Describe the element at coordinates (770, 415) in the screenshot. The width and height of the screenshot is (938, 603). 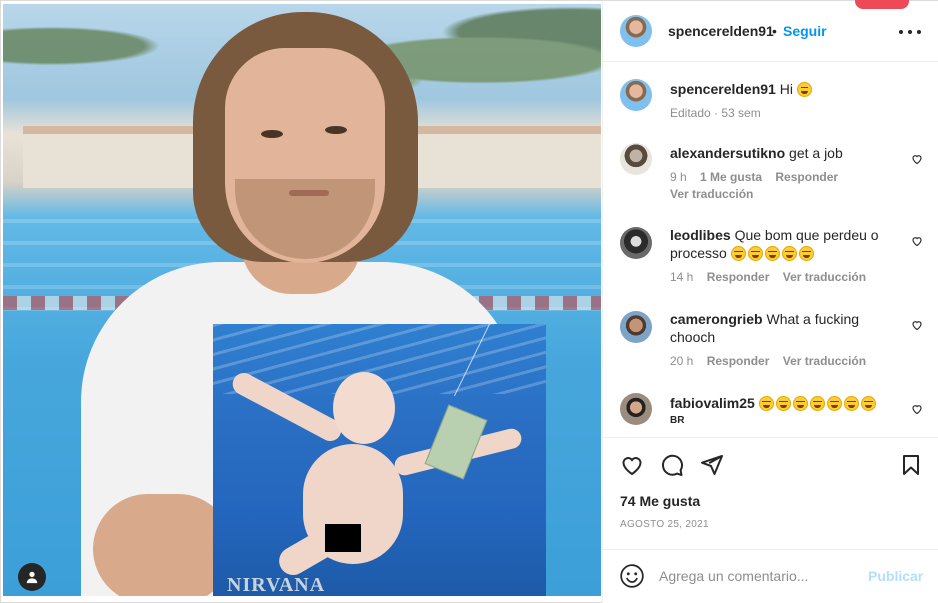
I see `comment-item: fabiovalim25 BR` at that location.